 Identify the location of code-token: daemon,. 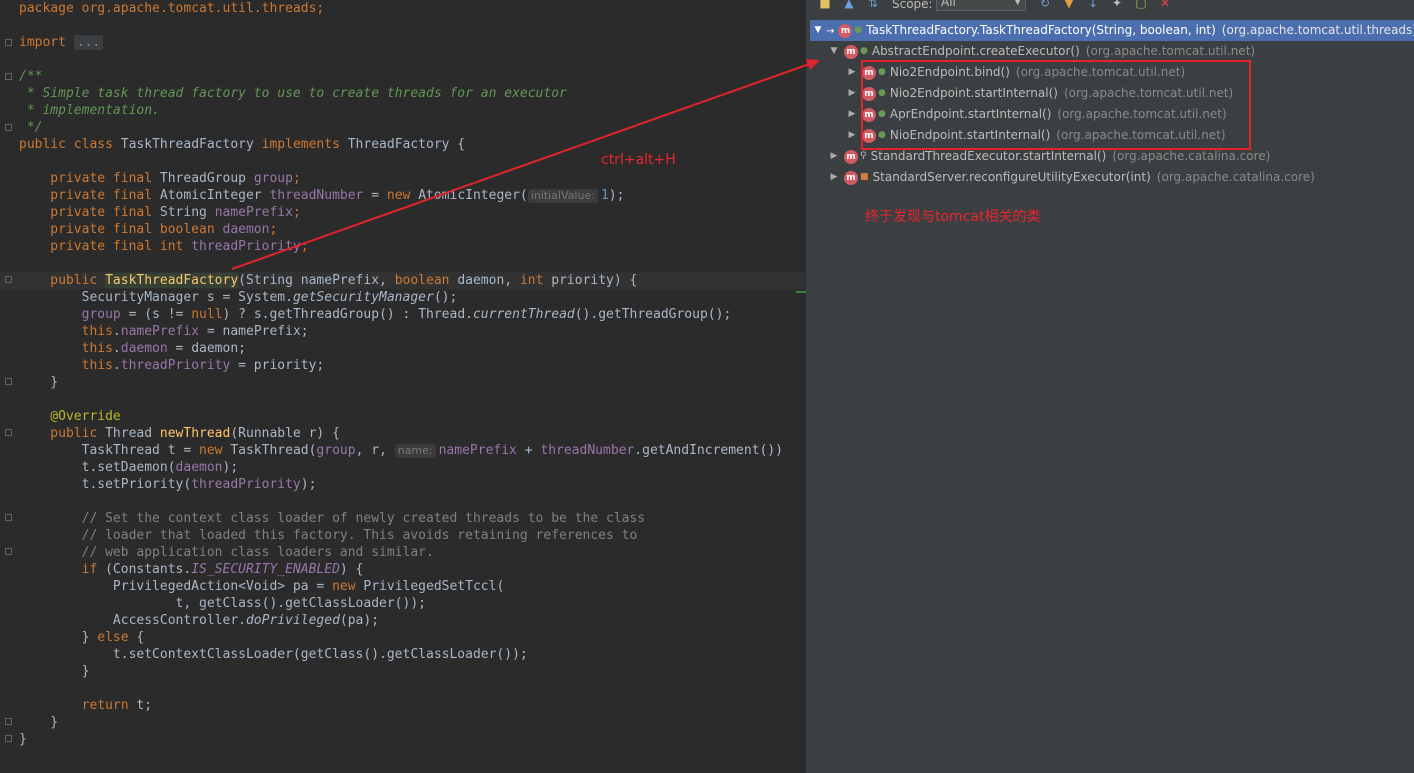
(488, 280).